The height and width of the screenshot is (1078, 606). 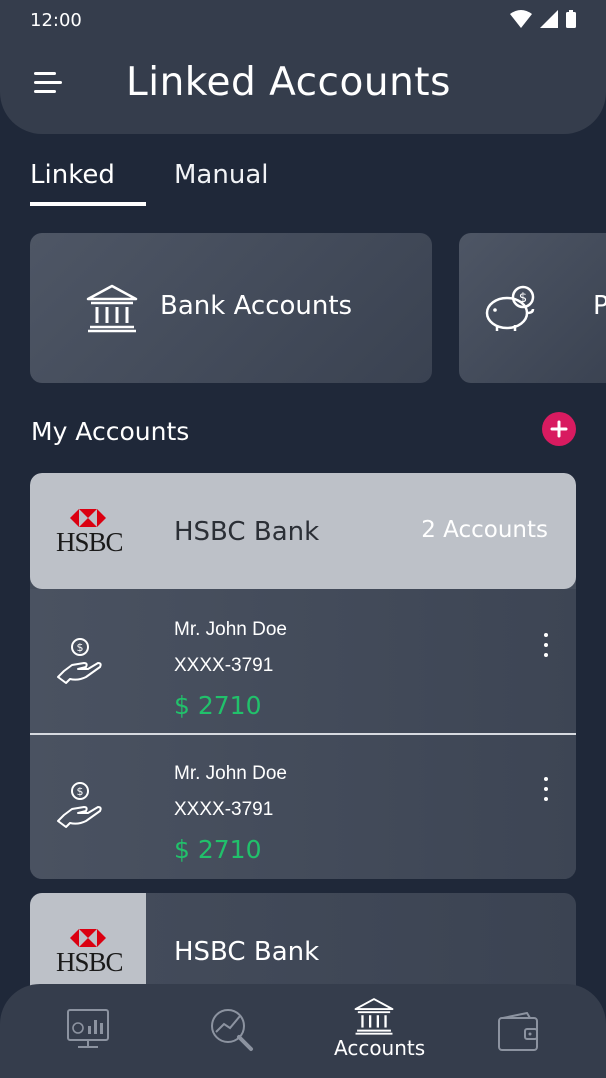 I want to click on wallet-icon, so click(x=518, y=1031).